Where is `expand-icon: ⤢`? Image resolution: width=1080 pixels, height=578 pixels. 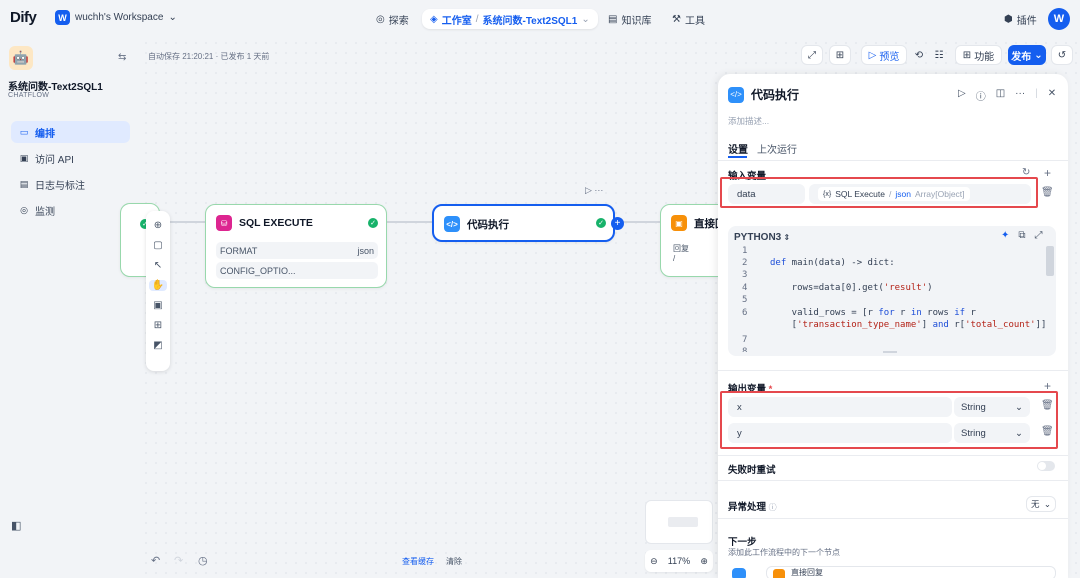 expand-icon: ⤢ is located at coordinates (1039, 235).